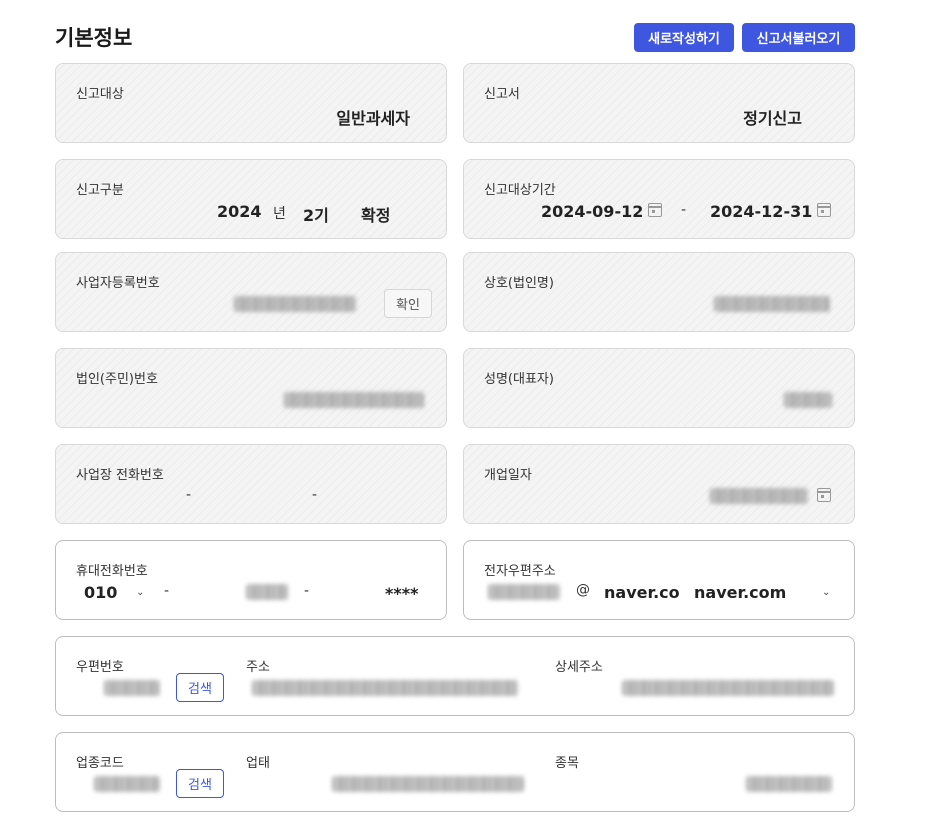  I want to click on corp-number-value-redacted, so click(354, 400).